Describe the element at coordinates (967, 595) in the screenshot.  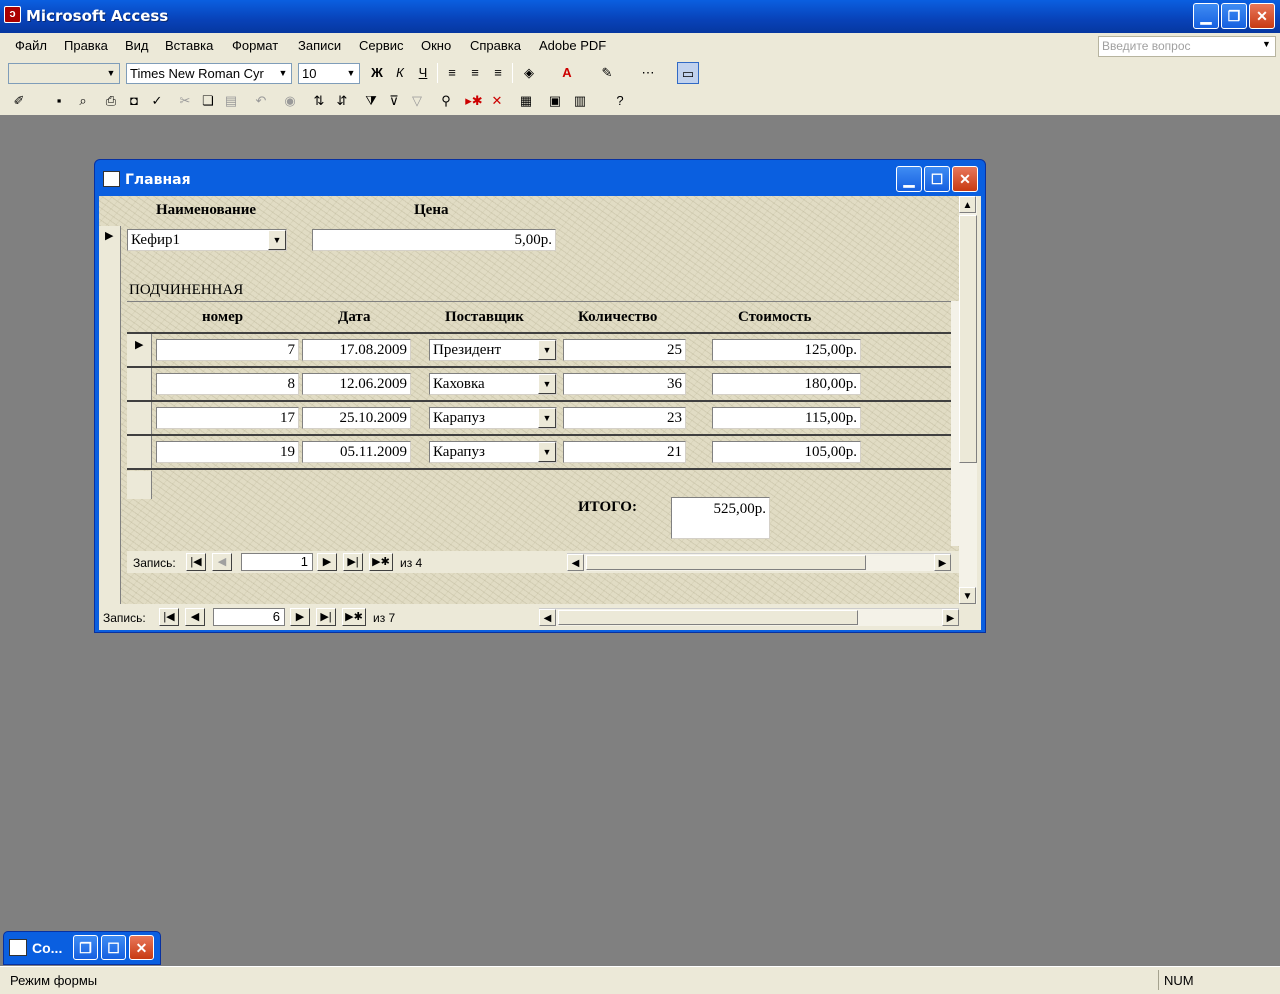
I see `scroll-down-icon: ▼` at that location.